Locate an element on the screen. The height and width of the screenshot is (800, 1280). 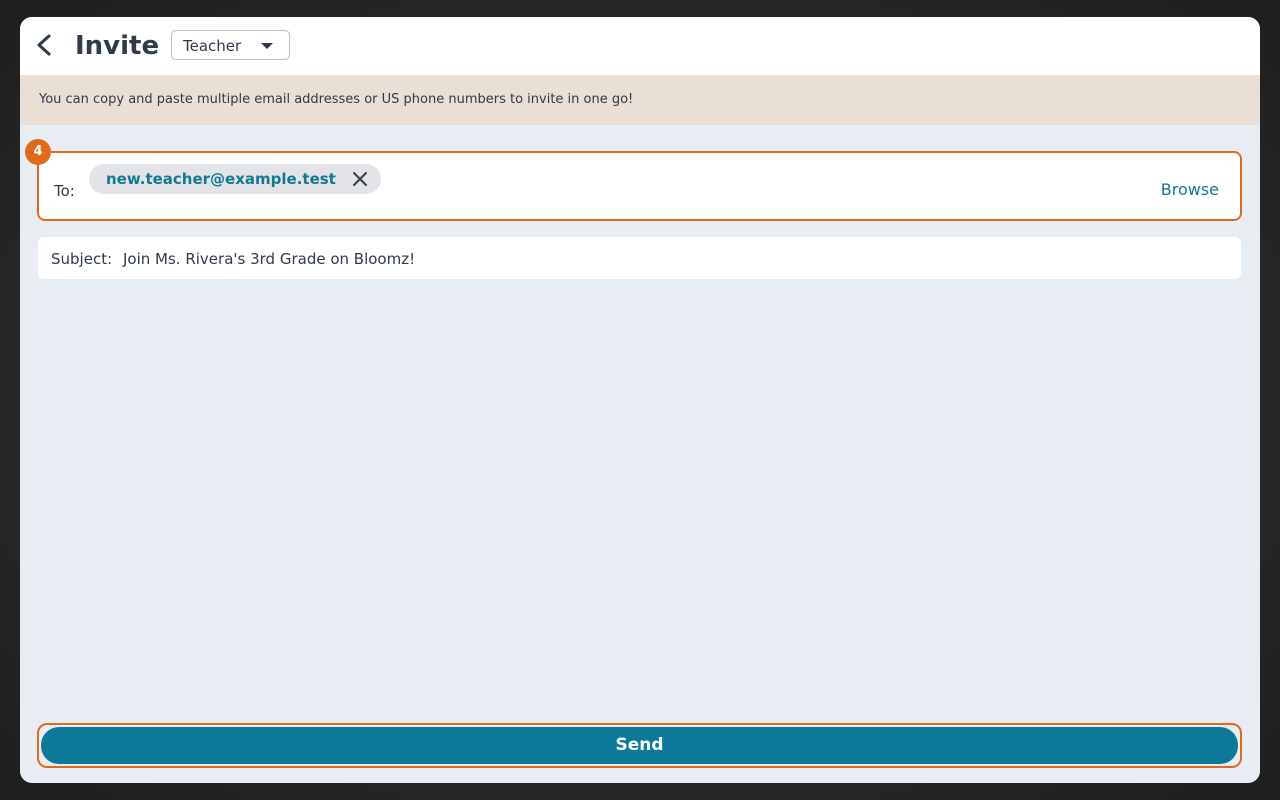
role-select-value: Teacher is located at coordinates (212, 46).